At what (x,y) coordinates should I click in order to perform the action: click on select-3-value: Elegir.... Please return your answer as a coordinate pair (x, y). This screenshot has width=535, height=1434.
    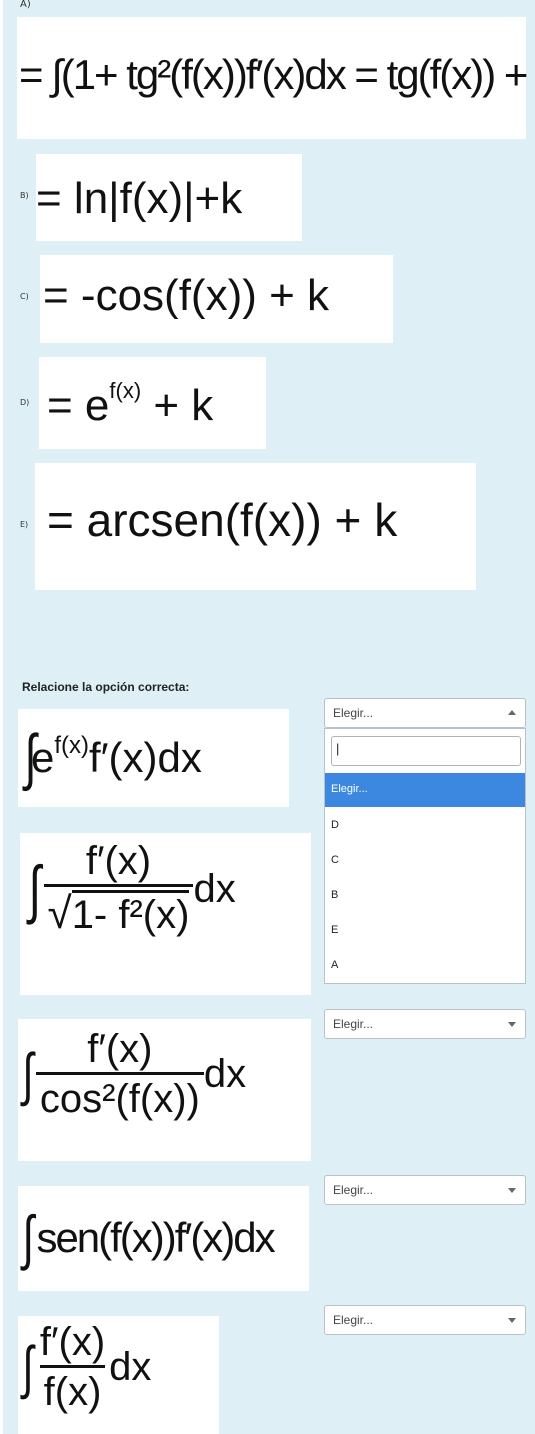
    Looking at the image, I should click on (353, 1190).